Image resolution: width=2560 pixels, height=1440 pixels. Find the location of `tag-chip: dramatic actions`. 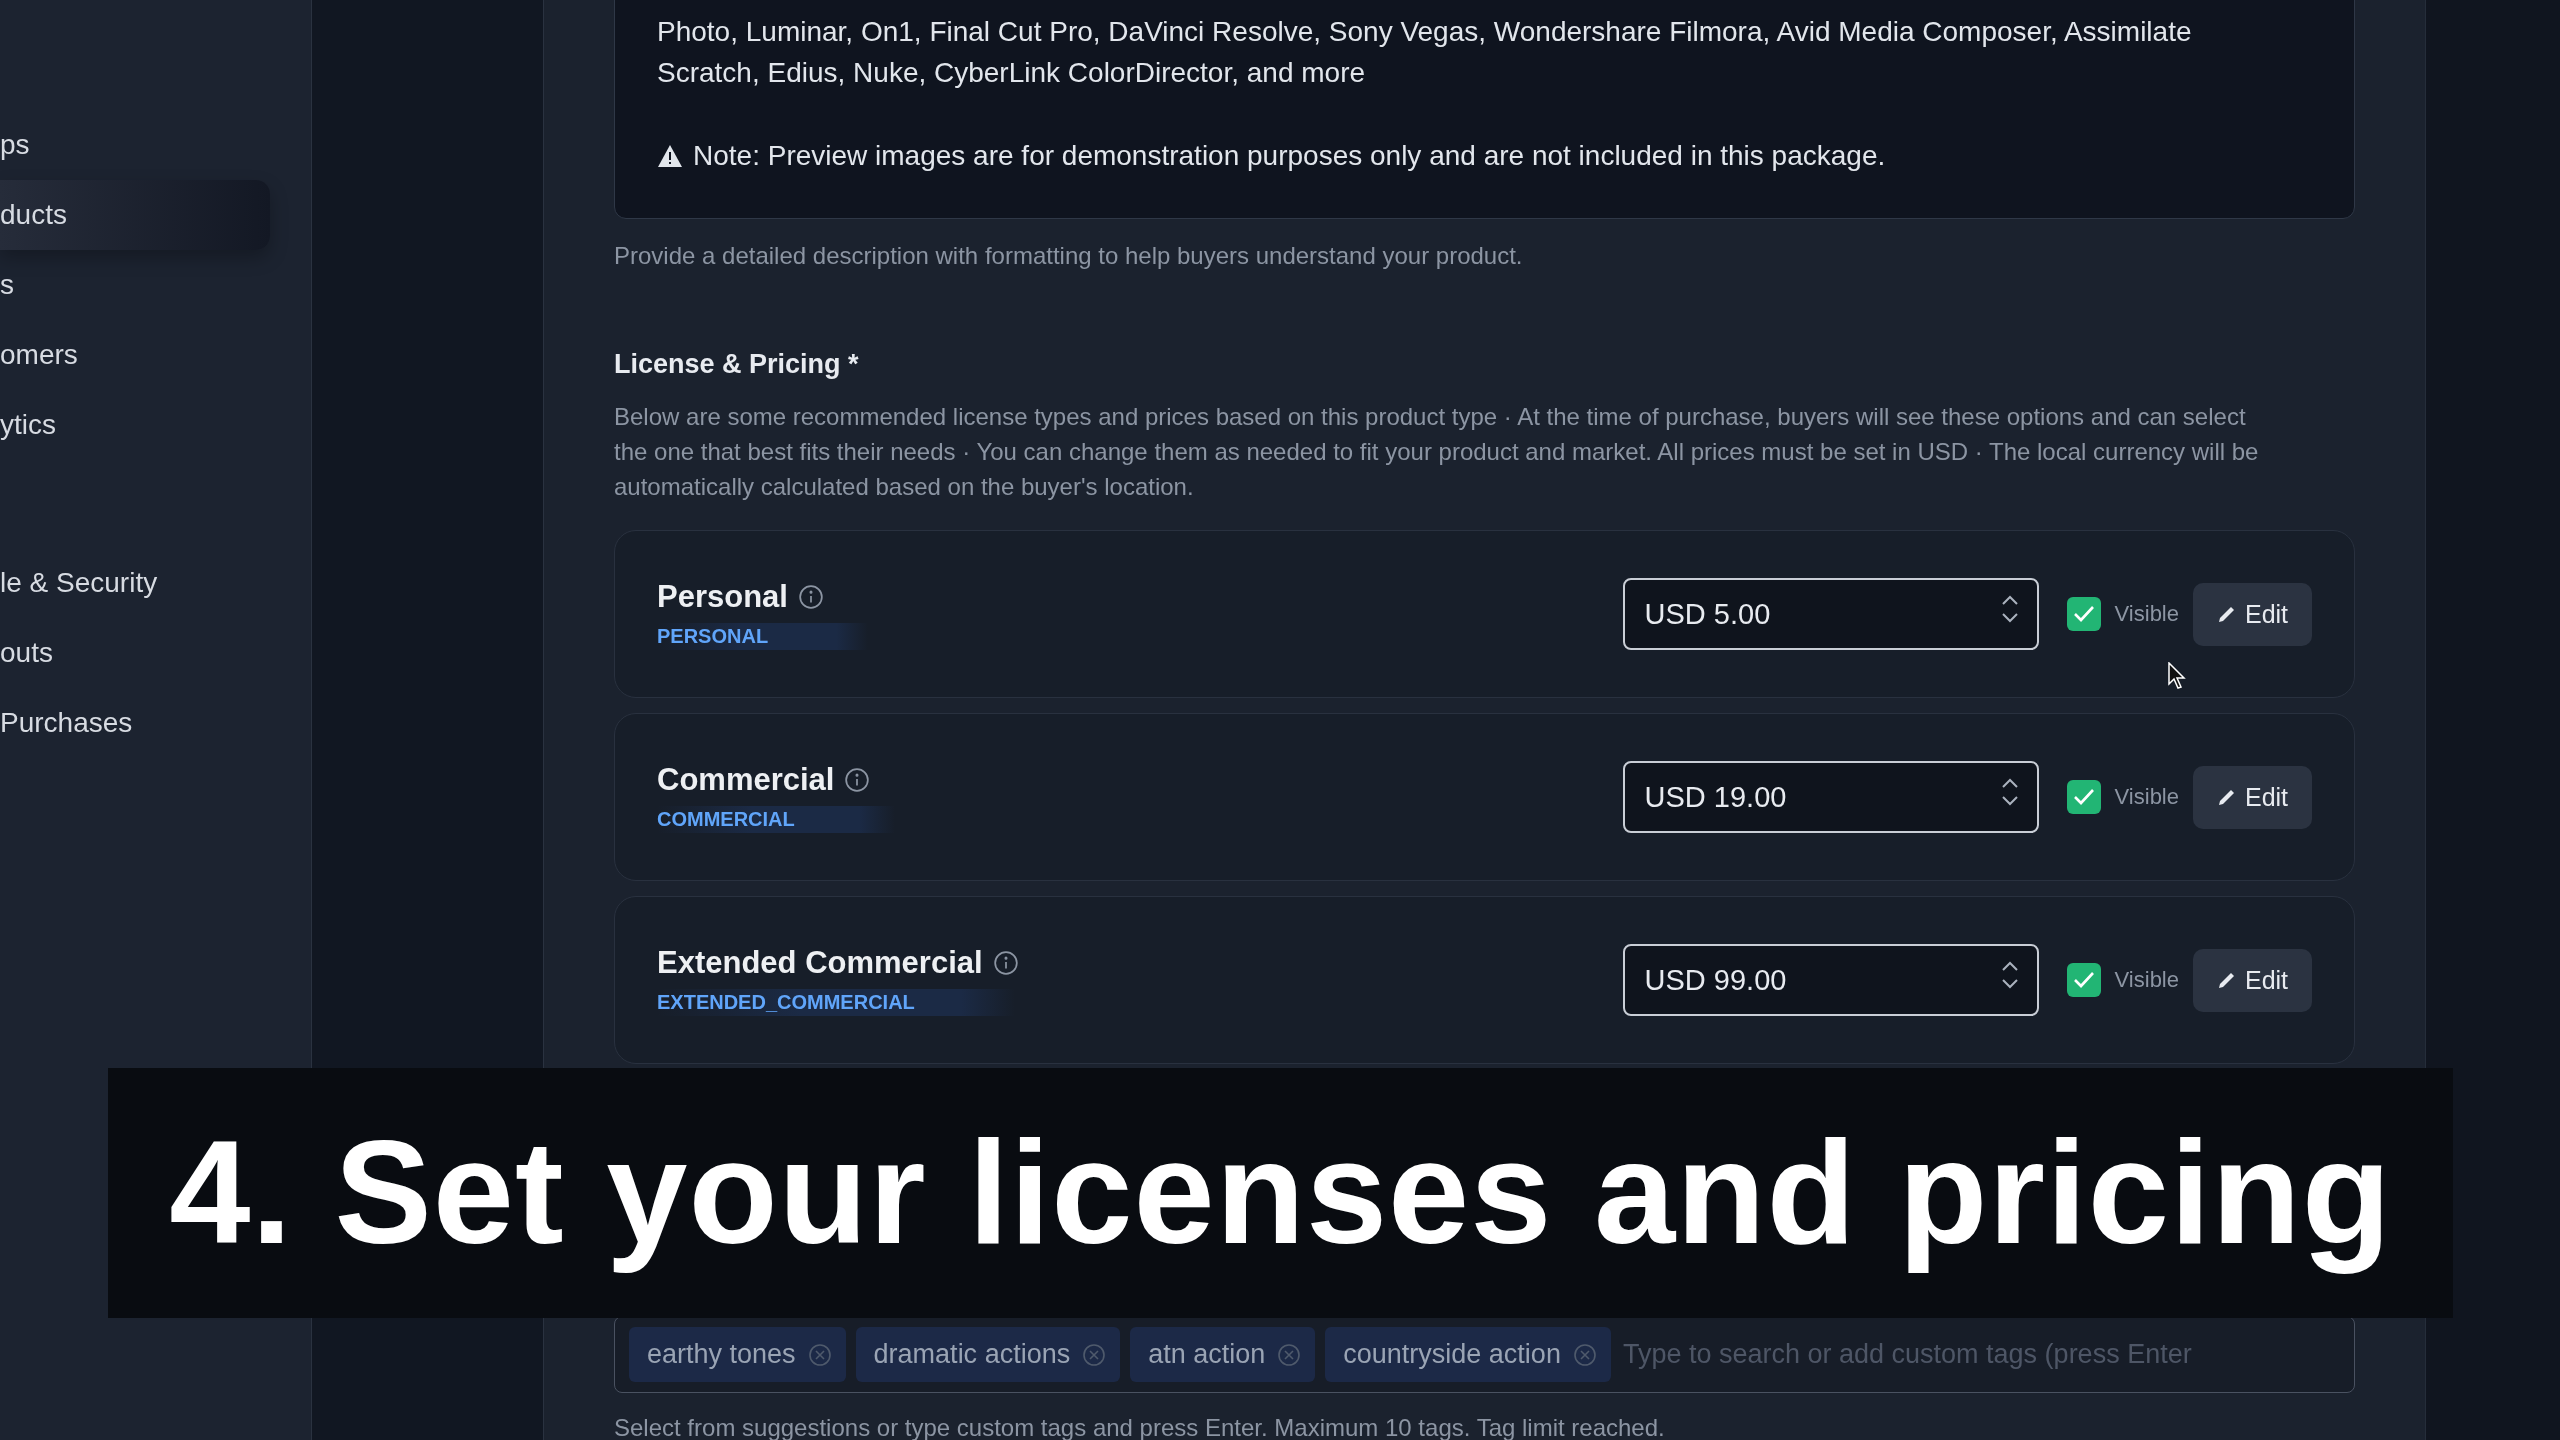

tag-chip: dramatic actions is located at coordinates (988, 1354).